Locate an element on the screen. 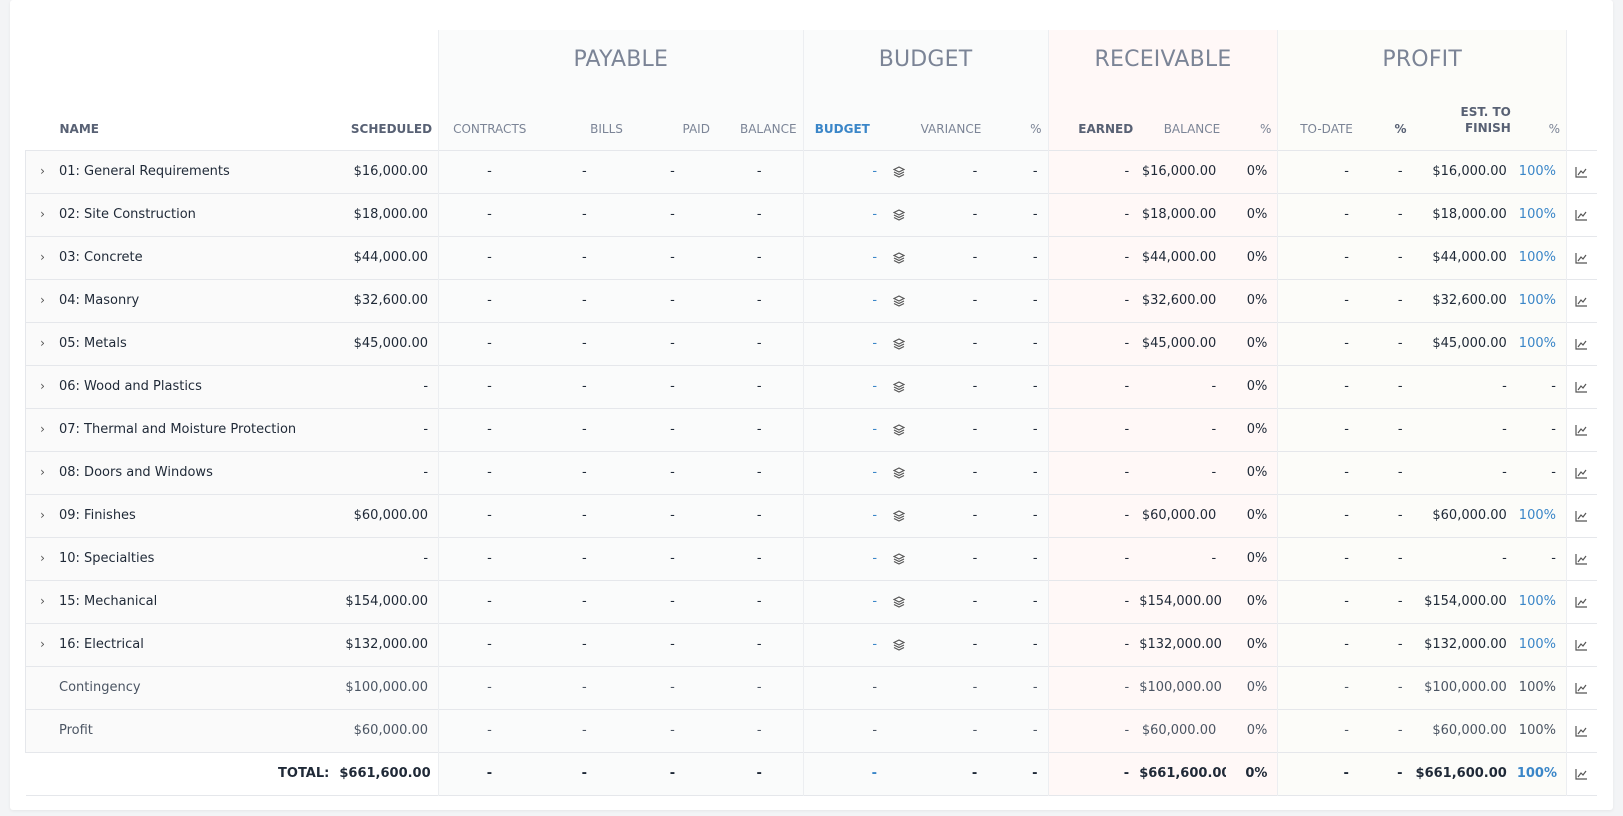 The image size is (1623, 816). row-name: 08: Doors and Windows is located at coordinates (136, 472).